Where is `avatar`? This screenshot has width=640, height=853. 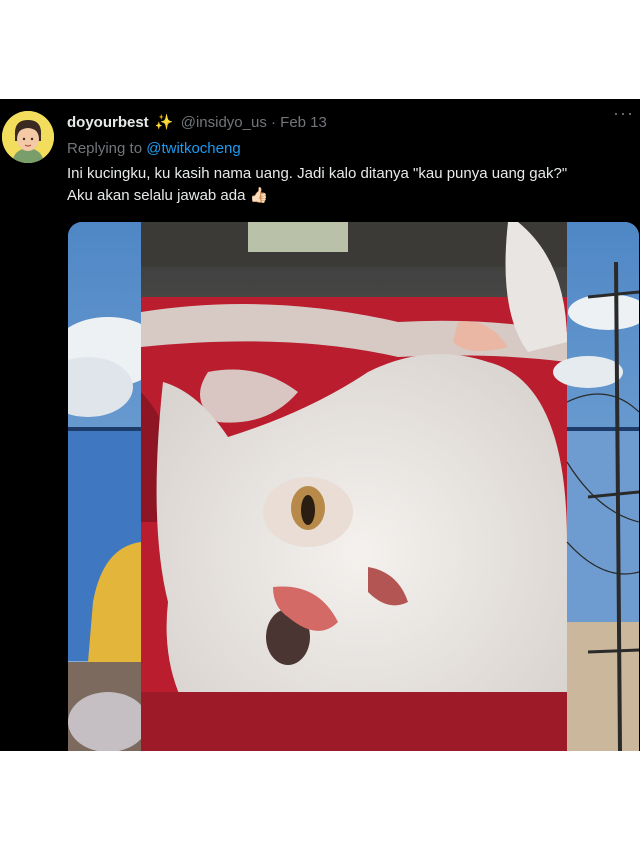
avatar is located at coordinates (28, 137).